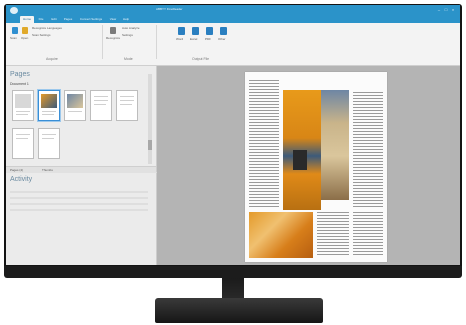  What do you see at coordinates (222, 39) in the screenshot?
I see `output-other-button: Other` at bounding box center [222, 39].